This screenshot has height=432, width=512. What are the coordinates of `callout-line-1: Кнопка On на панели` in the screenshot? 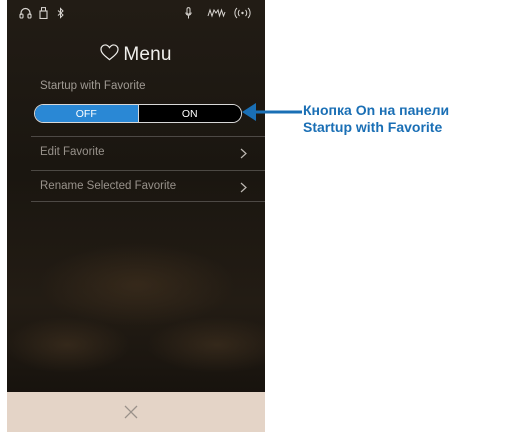 It's located at (376, 110).